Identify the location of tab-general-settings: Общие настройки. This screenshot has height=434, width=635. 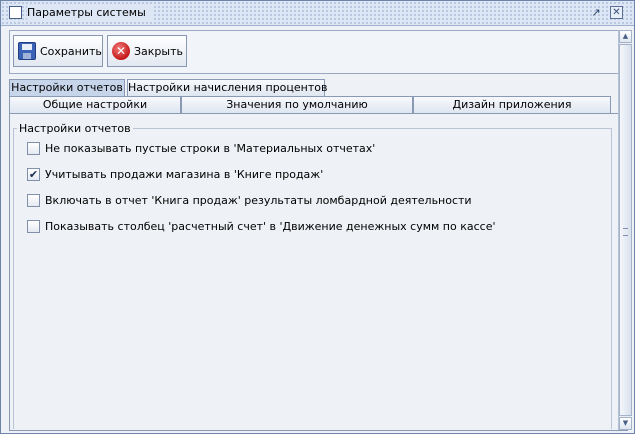
(95, 104).